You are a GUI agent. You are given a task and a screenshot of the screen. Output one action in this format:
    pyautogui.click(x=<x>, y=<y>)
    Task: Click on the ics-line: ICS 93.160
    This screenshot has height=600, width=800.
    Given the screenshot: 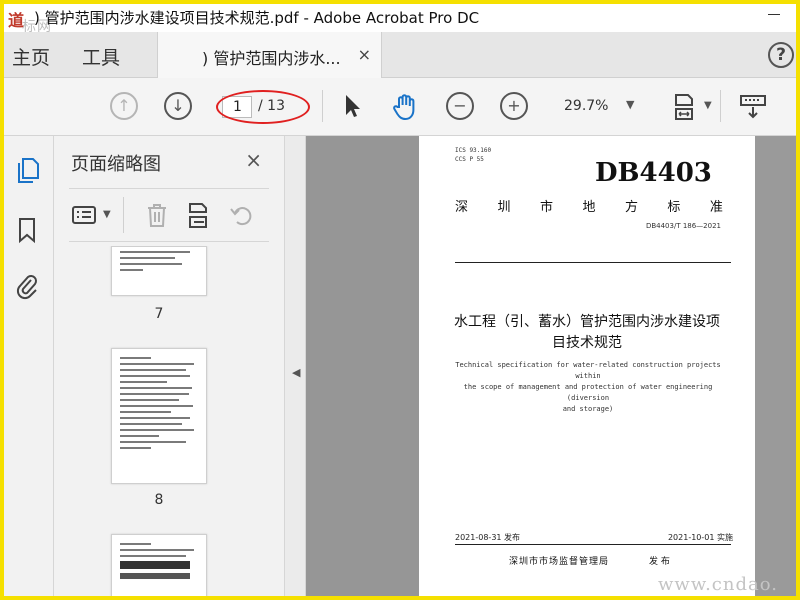 What is the action you would take?
    pyautogui.click(x=473, y=150)
    